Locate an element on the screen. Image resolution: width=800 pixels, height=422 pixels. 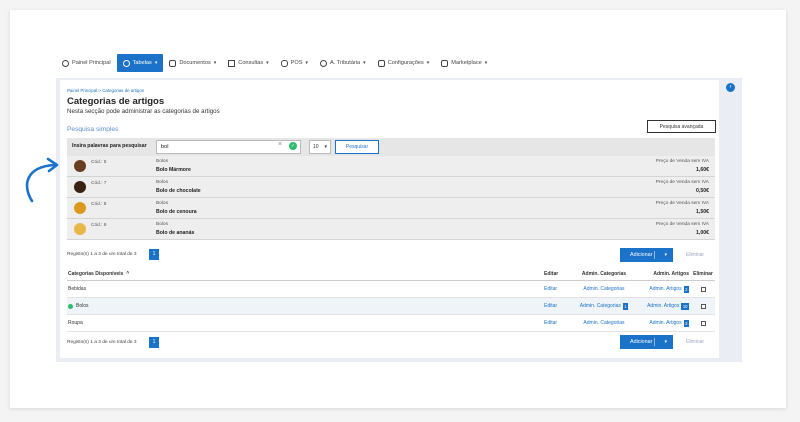
product-price: 1,00€ is located at coordinates (702, 233).